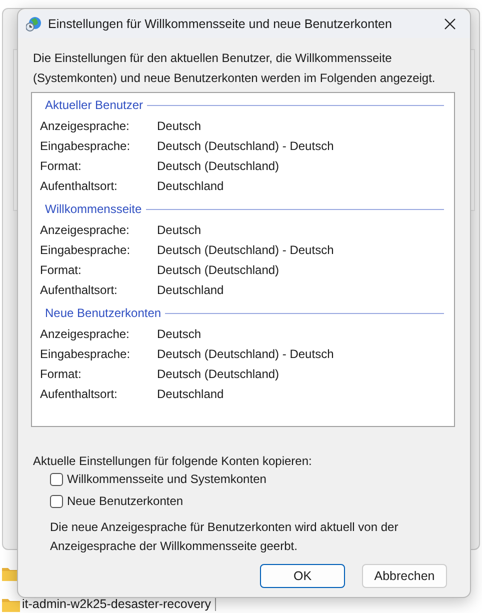  I want to click on note-text: Die neue Anzeigesprache für Benutzerkonten wird aktuell von der Anzeigesprache der Willkommensseite geerbt., so click(225, 537).